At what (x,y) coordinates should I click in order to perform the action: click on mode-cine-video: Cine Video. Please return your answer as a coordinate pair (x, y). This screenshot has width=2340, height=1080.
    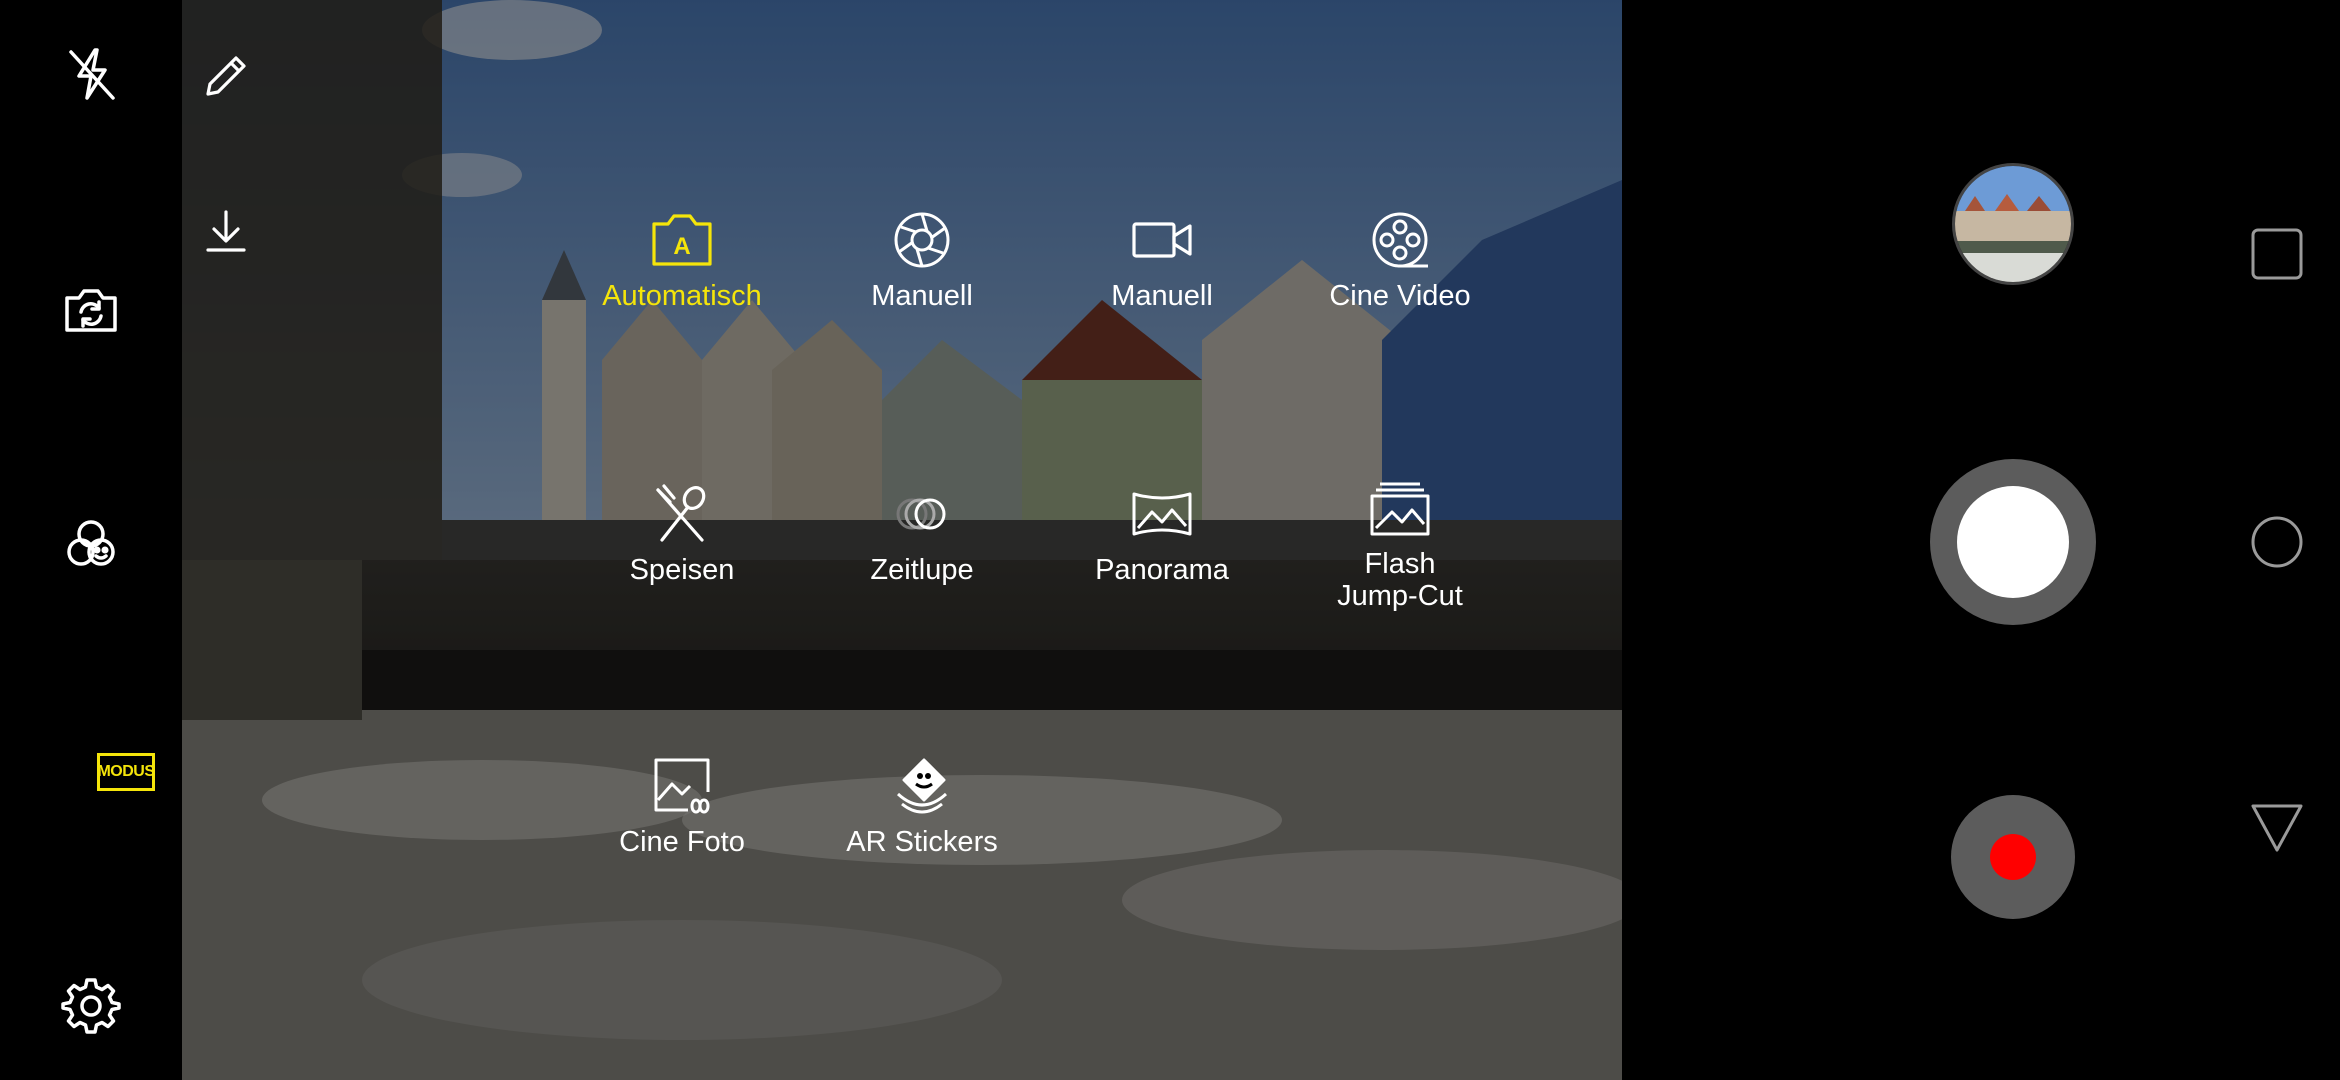
    Looking at the image, I should click on (1400, 260).